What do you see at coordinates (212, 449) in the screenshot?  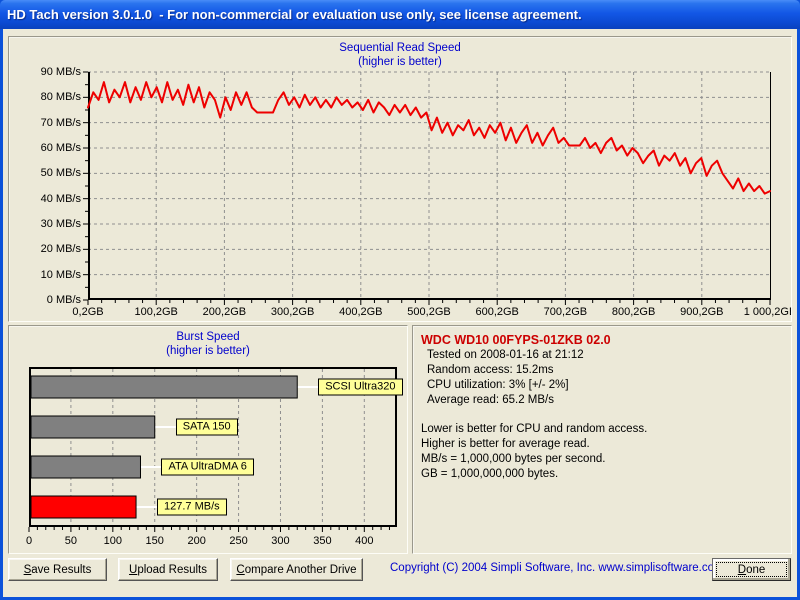 I see `burst-speed-chart` at bounding box center [212, 449].